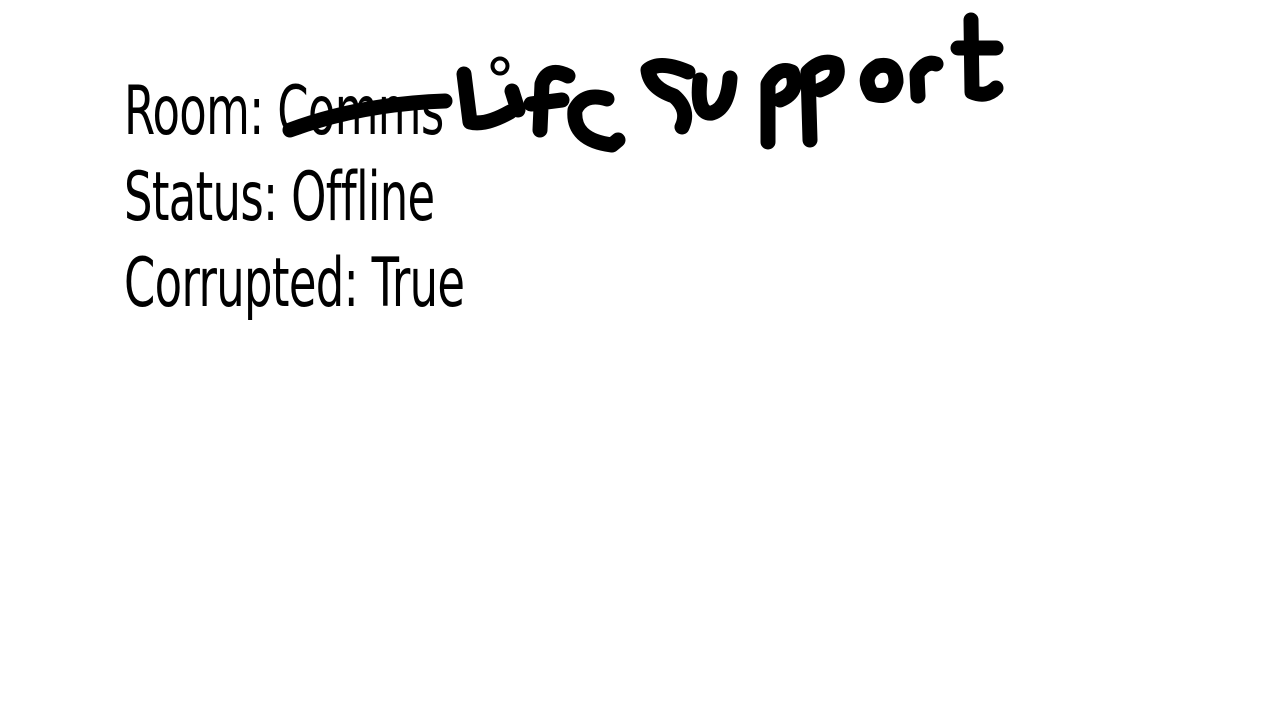  I want to click on handwritten-letter-p2, so click(822, 101).